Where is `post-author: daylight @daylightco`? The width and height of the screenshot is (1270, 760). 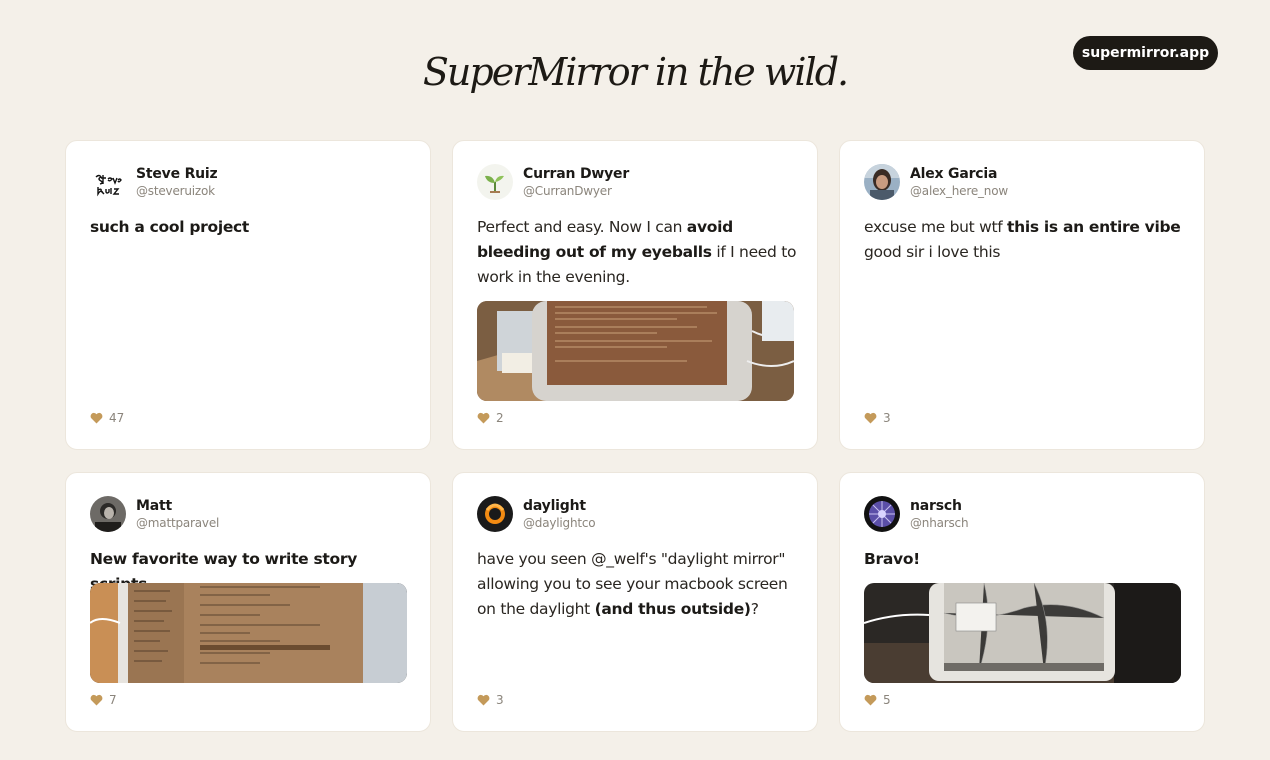
post-author: daylight @daylightco is located at coordinates (536, 514).